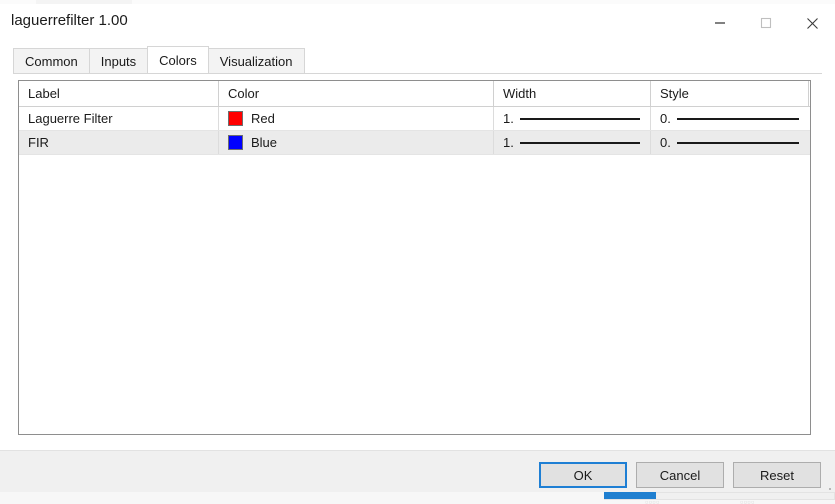 The height and width of the screenshot is (504, 835). What do you see at coordinates (356, 93) in the screenshot?
I see `column-header-color: Color` at bounding box center [356, 93].